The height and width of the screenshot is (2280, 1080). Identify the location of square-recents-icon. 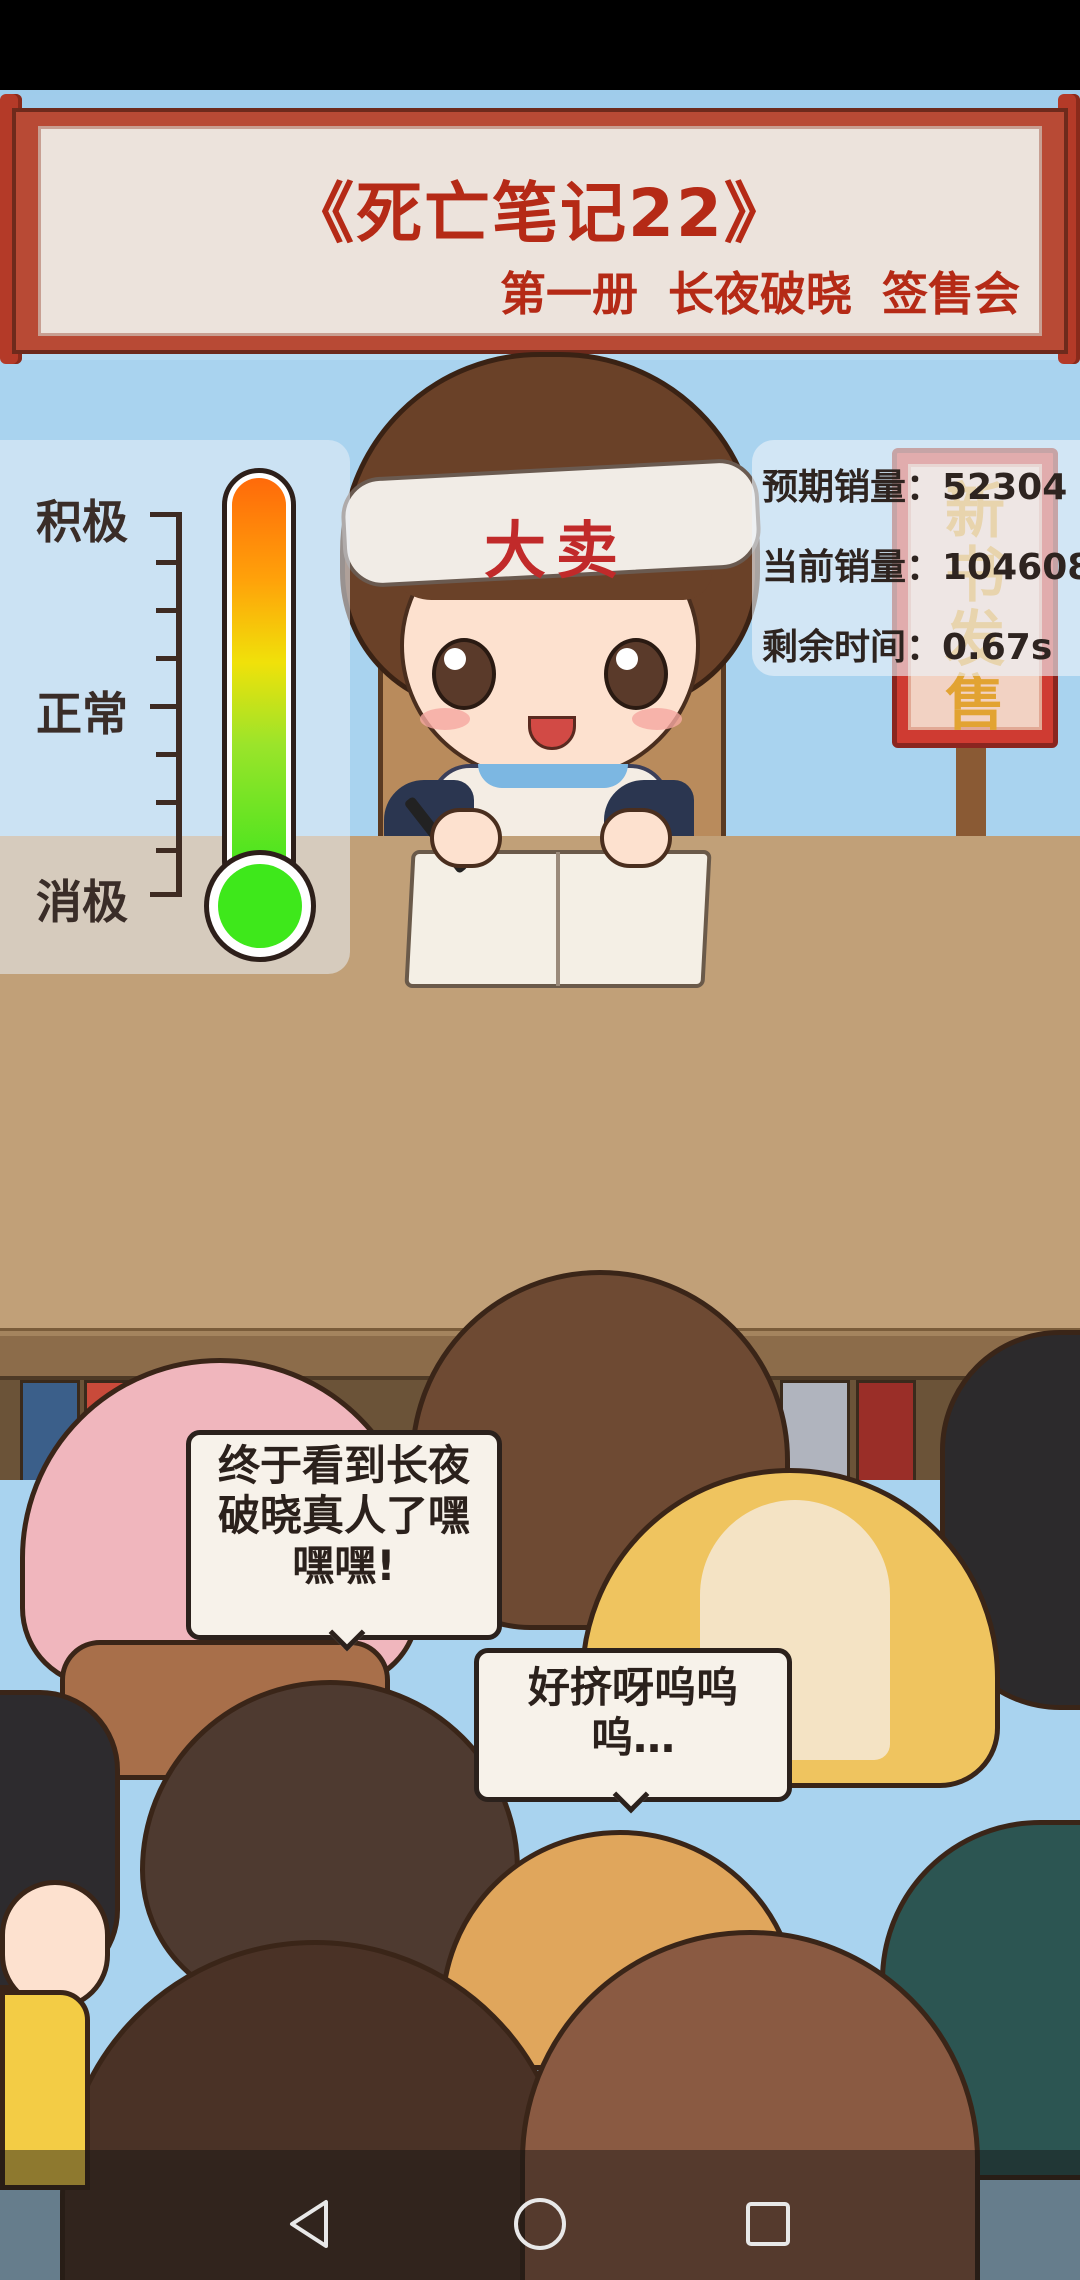
(768, 2224).